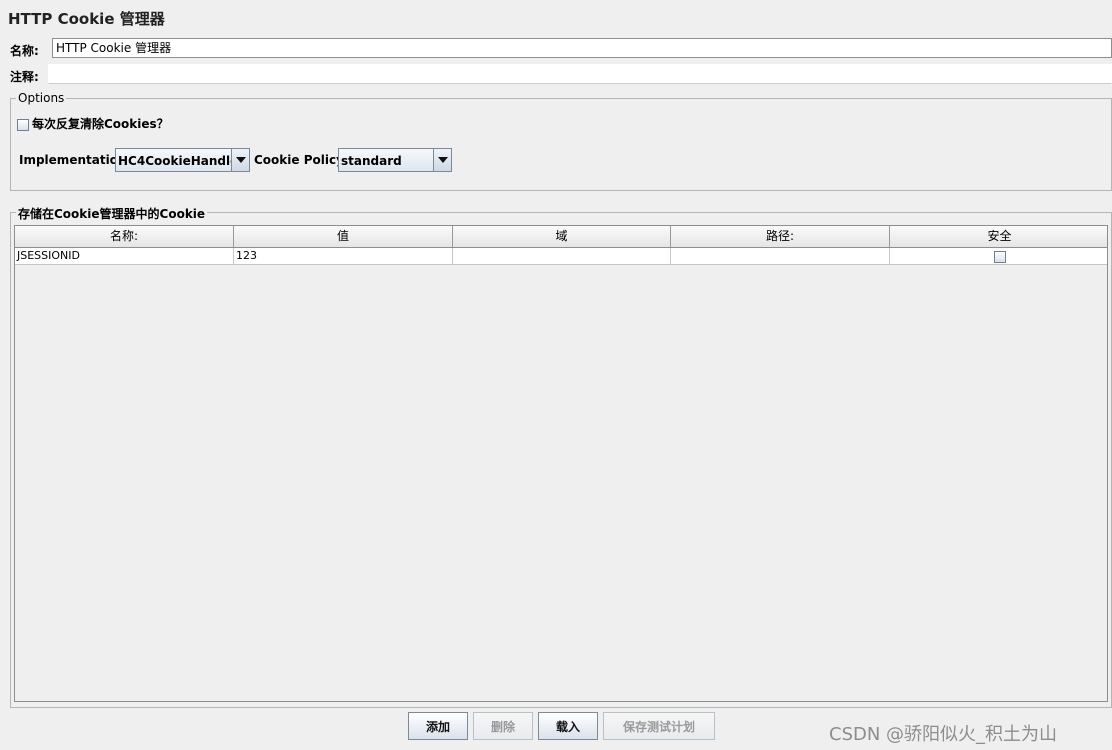  I want to click on column-header-path: 路径:, so click(780, 236).